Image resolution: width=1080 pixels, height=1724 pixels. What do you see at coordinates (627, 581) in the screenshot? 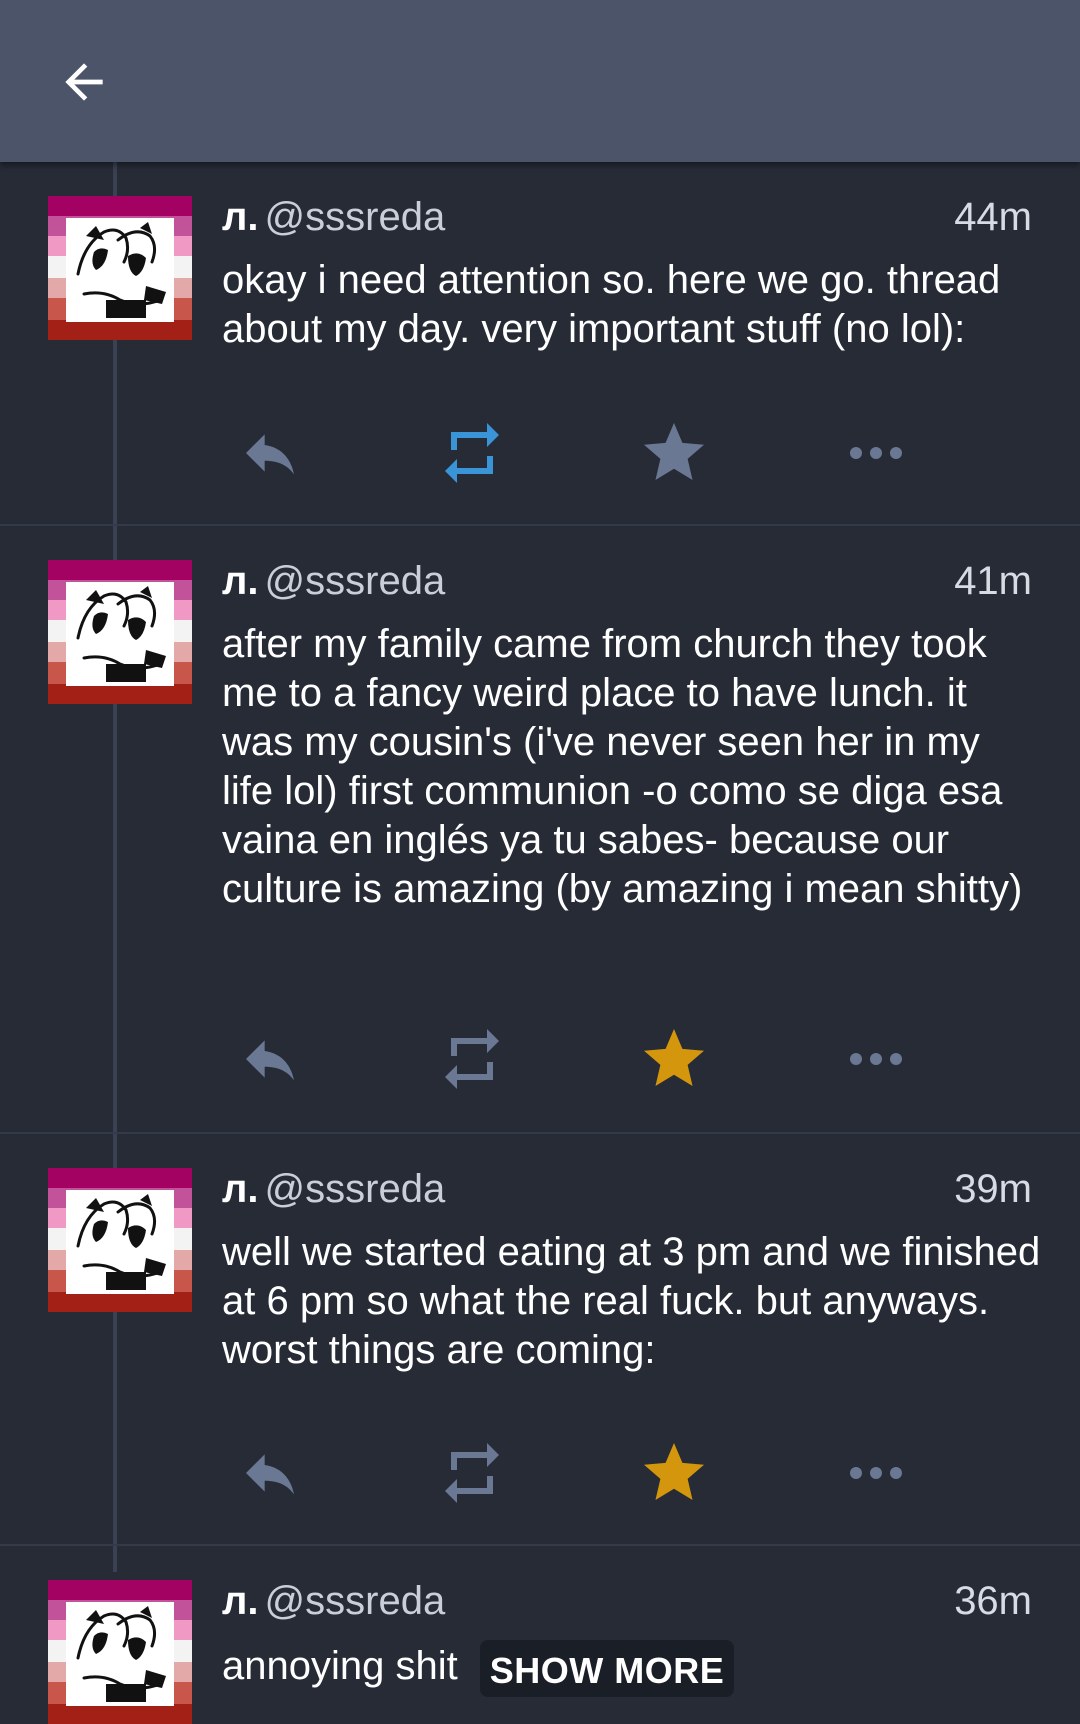
I see `tweet-header: л. @sssreda 41m` at bounding box center [627, 581].